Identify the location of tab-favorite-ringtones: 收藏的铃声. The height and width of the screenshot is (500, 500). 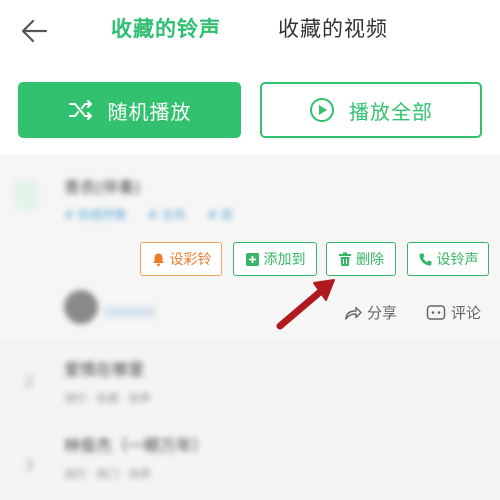
(166, 29).